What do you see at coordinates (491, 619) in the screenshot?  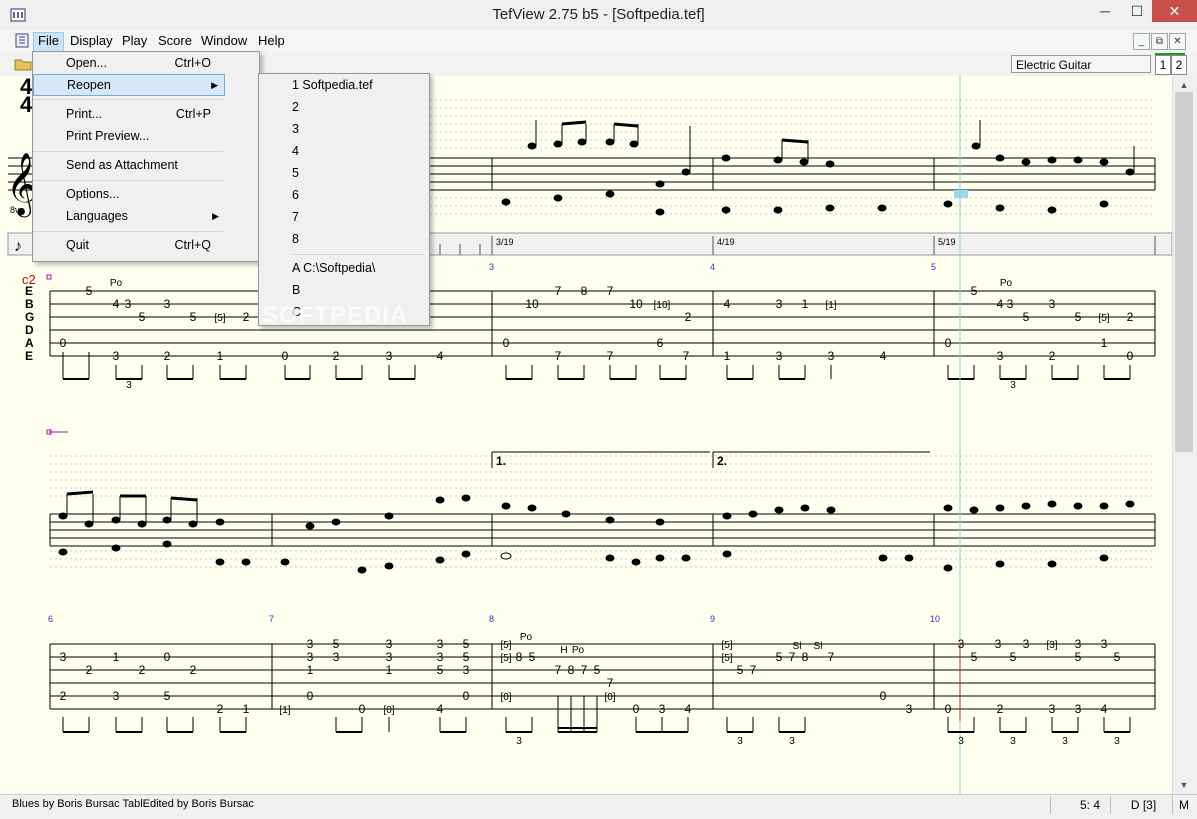 I see `measure-number-8: 8` at bounding box center [491, 619].